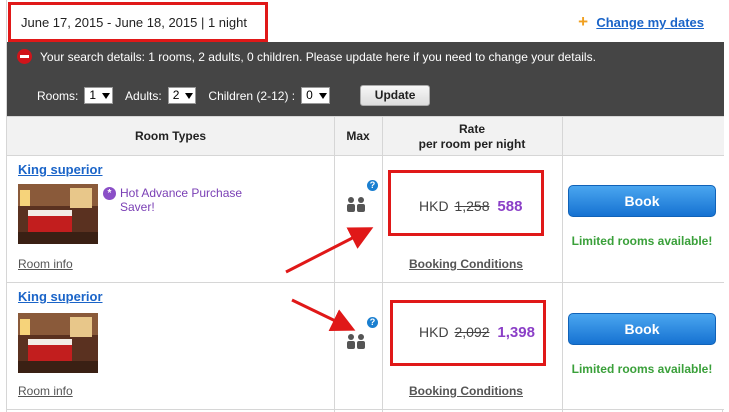 The width and height of the screenshot is (729, 412). What do you see at coordinates (58, 95) in the screenshot?
I see `rooms-label: Rooms:` at bounding box center [58, 95].